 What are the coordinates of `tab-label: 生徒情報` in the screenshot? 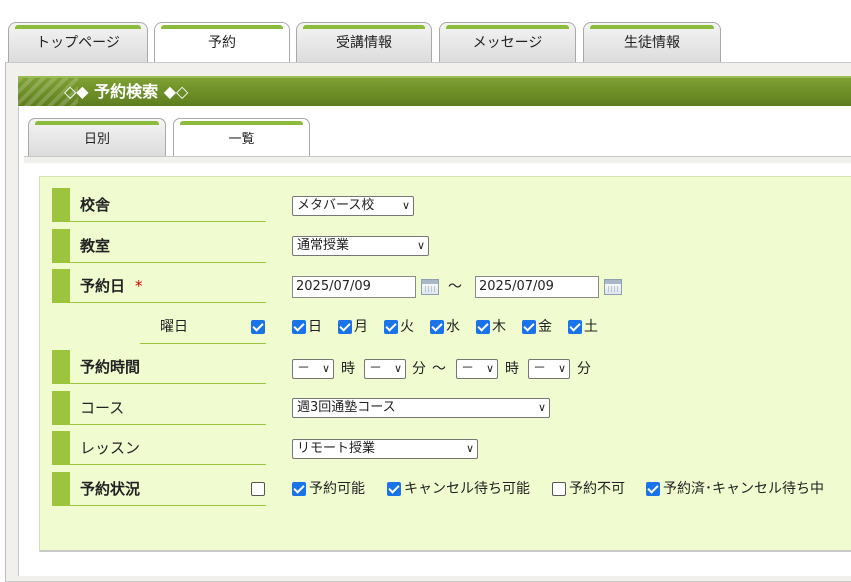 It's located at (652, 43).